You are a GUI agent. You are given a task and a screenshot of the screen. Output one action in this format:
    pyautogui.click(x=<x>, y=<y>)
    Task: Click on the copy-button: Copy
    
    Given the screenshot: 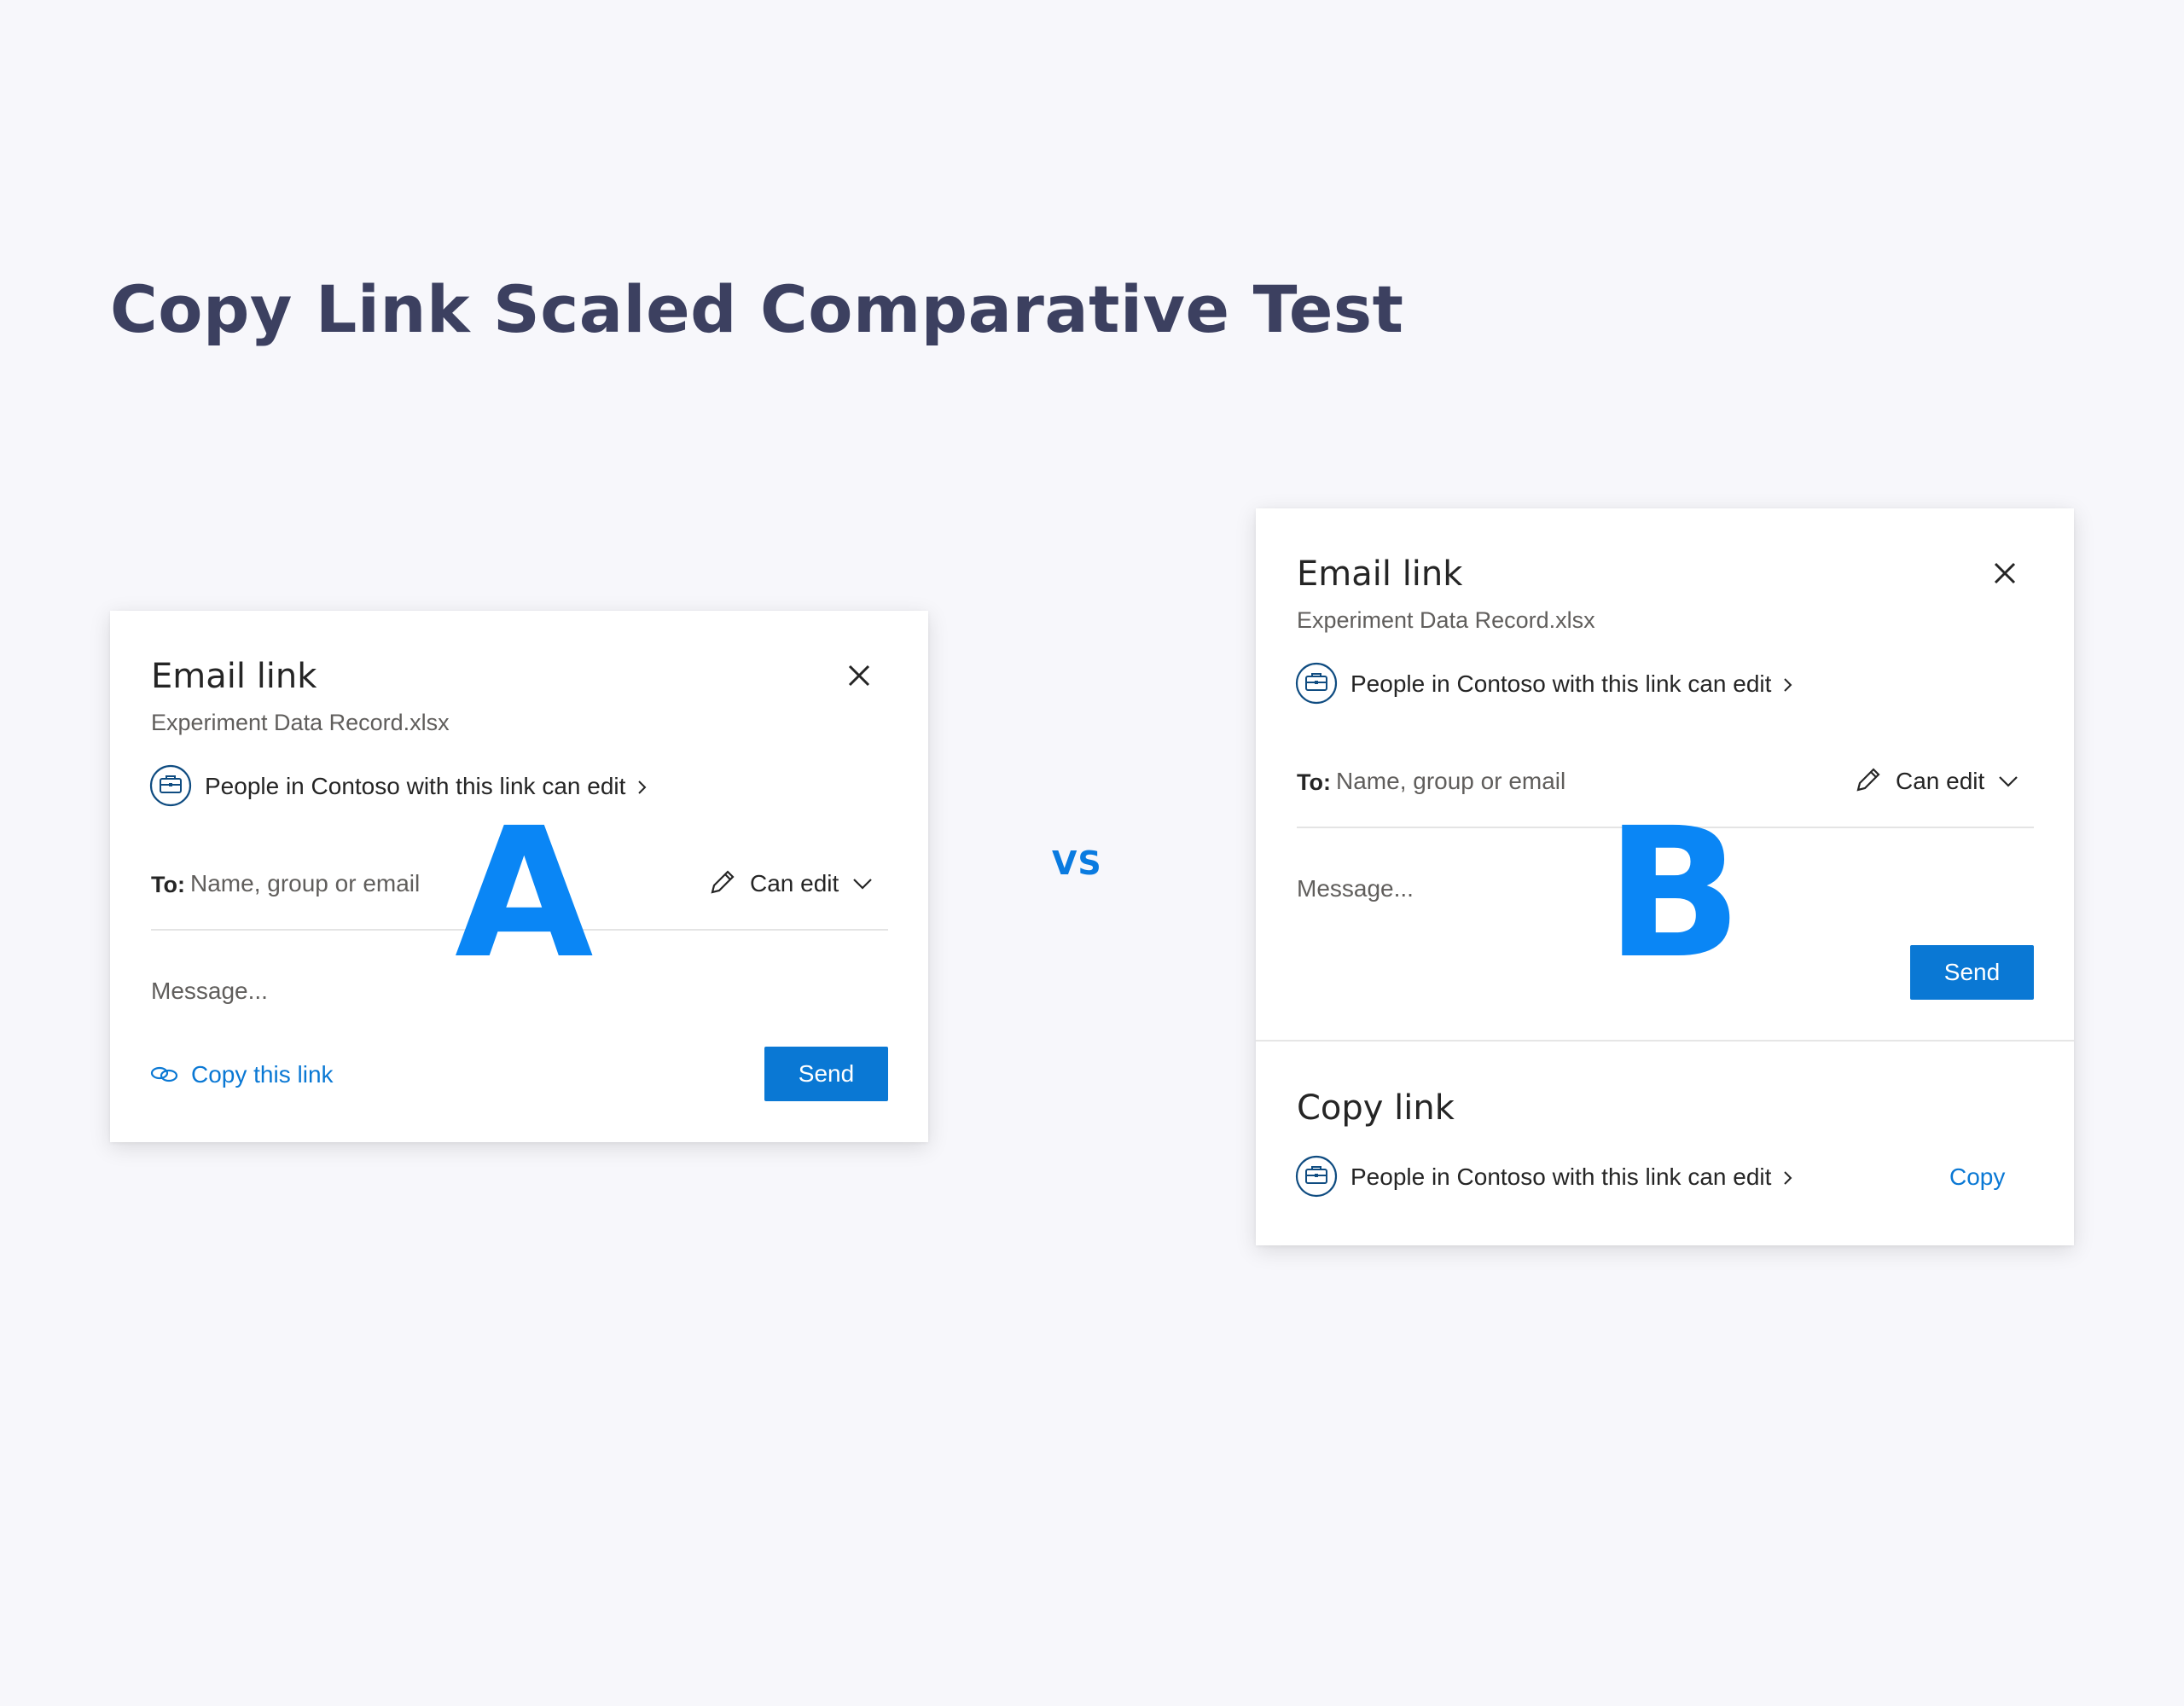 What is the action you would take?
    pyautogui.click(x=1977, y=1177)
    